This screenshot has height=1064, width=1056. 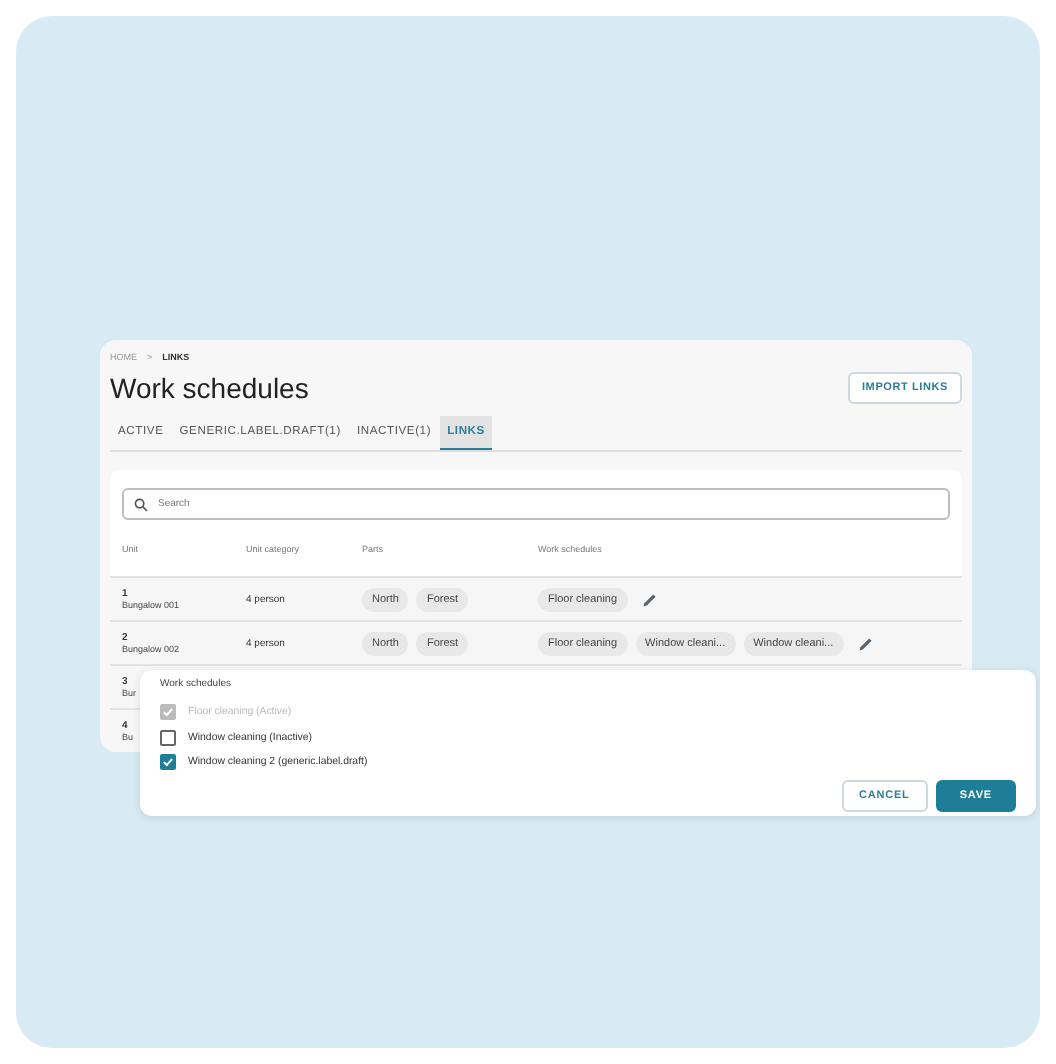 What do you see at coordinates (209, 388) in the screenshot?
I see `page-title: Work schedules` at bounding box center [209, 388].